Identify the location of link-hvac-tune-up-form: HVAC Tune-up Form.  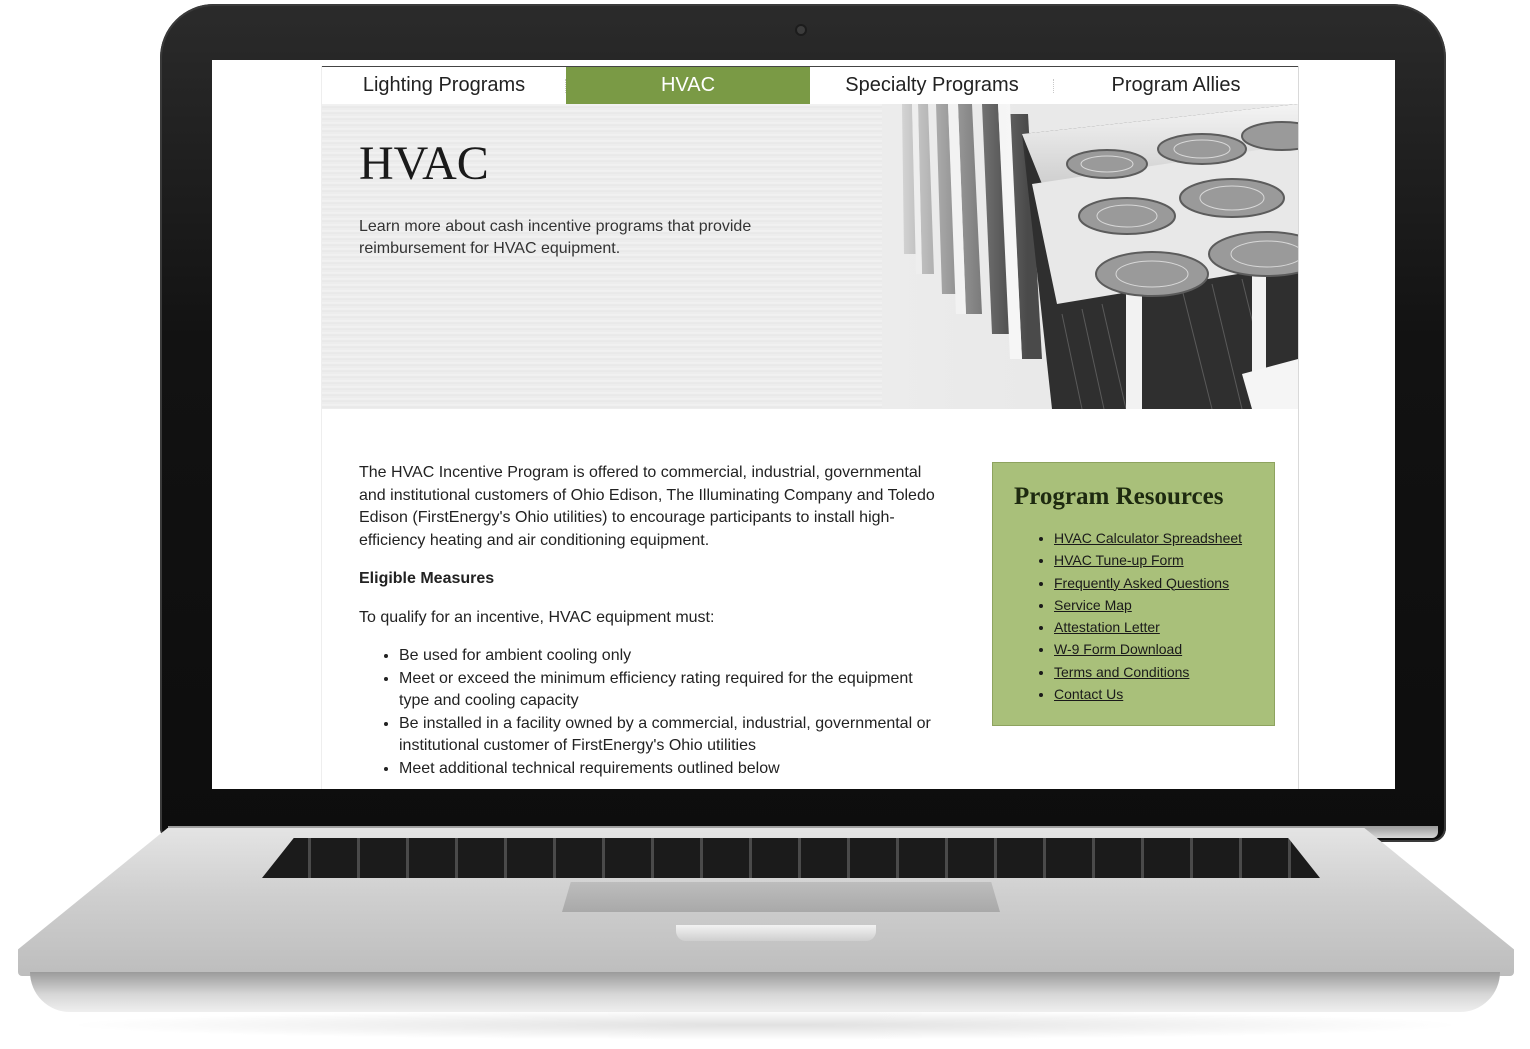
(1119, 560).